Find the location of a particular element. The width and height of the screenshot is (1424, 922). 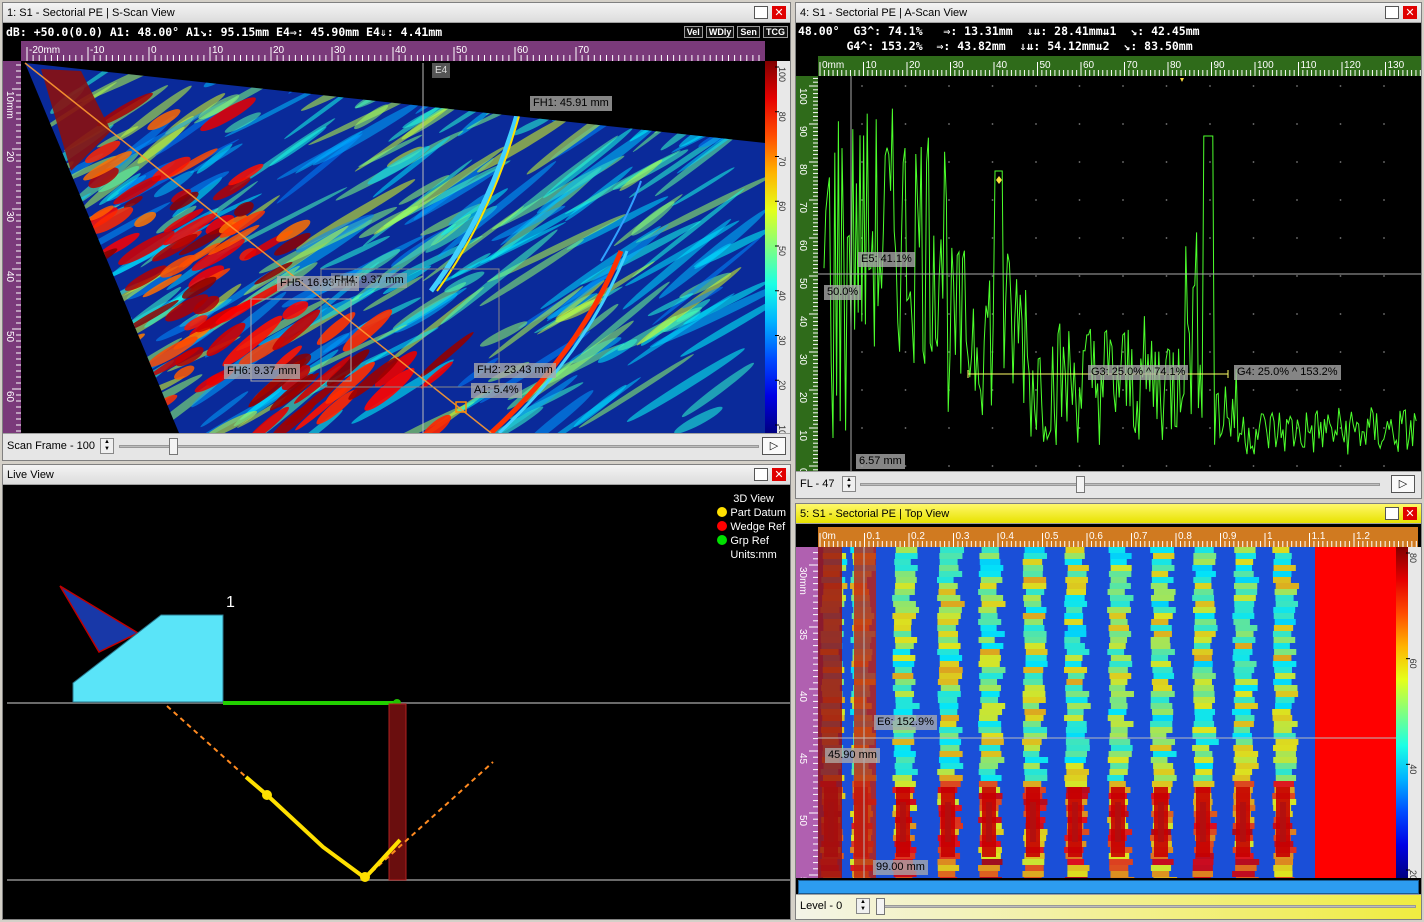

wedge-ref-dot-icon is located at coordinates (722, 526).